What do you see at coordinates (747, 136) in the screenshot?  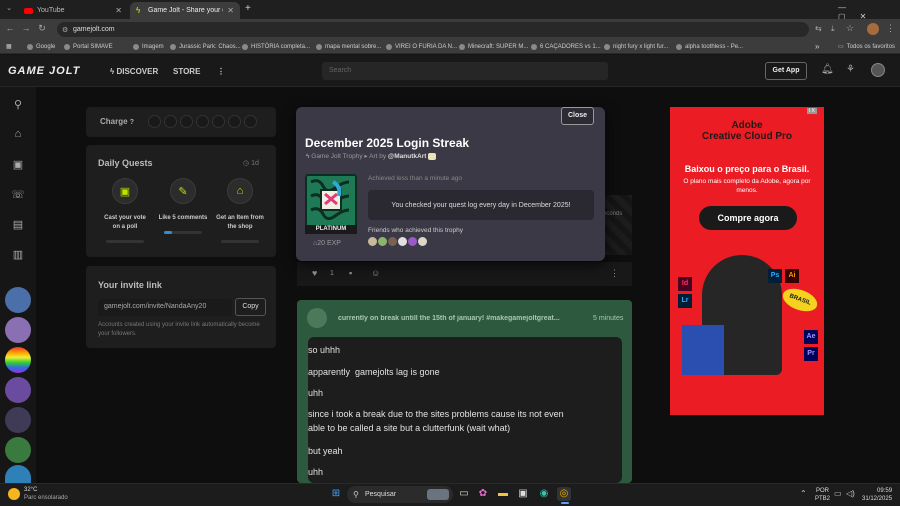 I see `ad-product: Creative Cloud Pro` at bounding box center [747, 136].